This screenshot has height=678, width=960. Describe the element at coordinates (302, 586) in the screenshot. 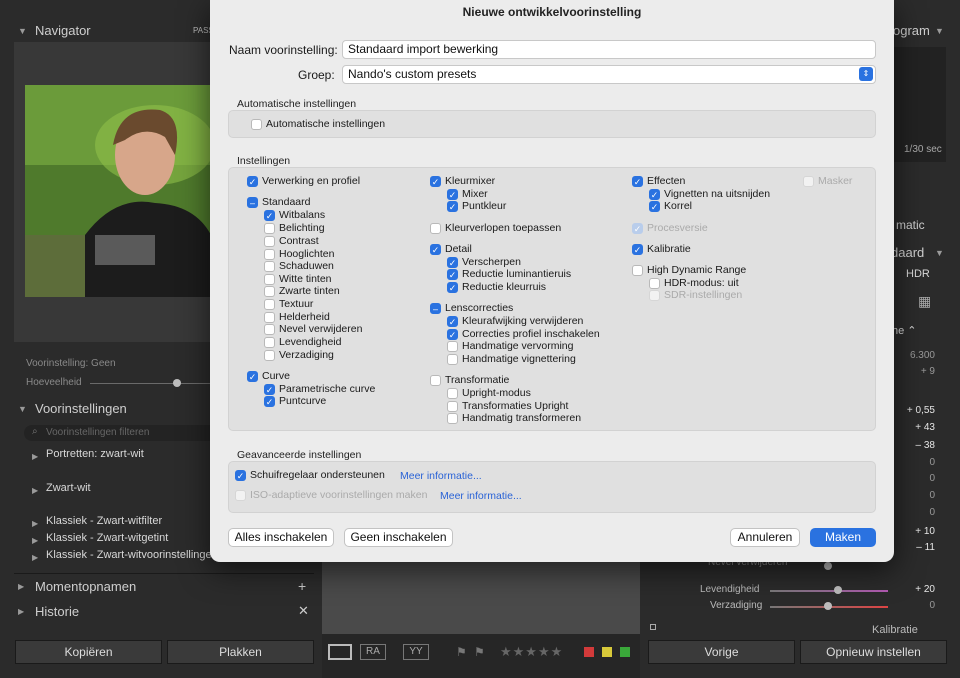

I see `add-snapshot-icon: +` at that location.